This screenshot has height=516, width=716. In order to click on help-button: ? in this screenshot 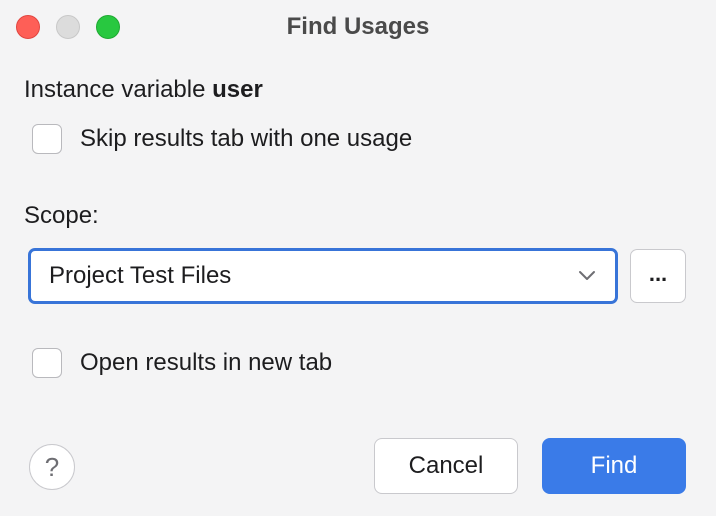, I will do `click(52, 467)`.